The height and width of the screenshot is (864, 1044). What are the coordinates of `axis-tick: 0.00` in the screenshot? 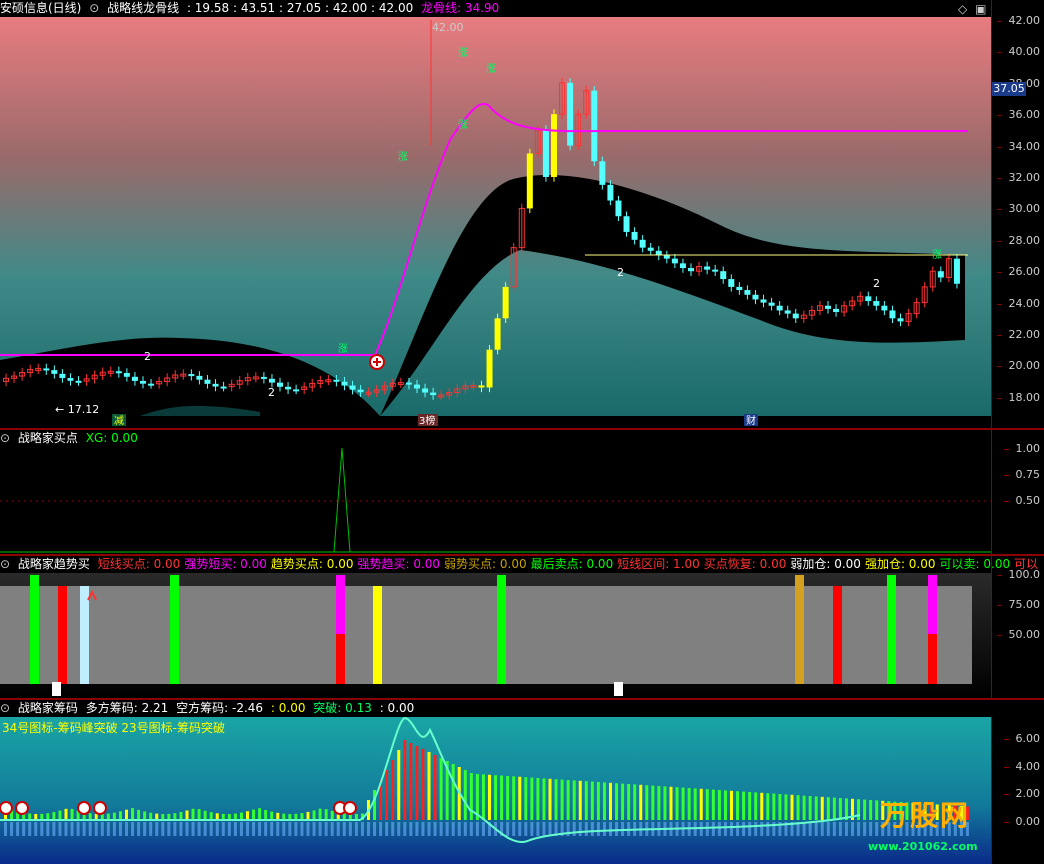 It's located at (1021, 821).